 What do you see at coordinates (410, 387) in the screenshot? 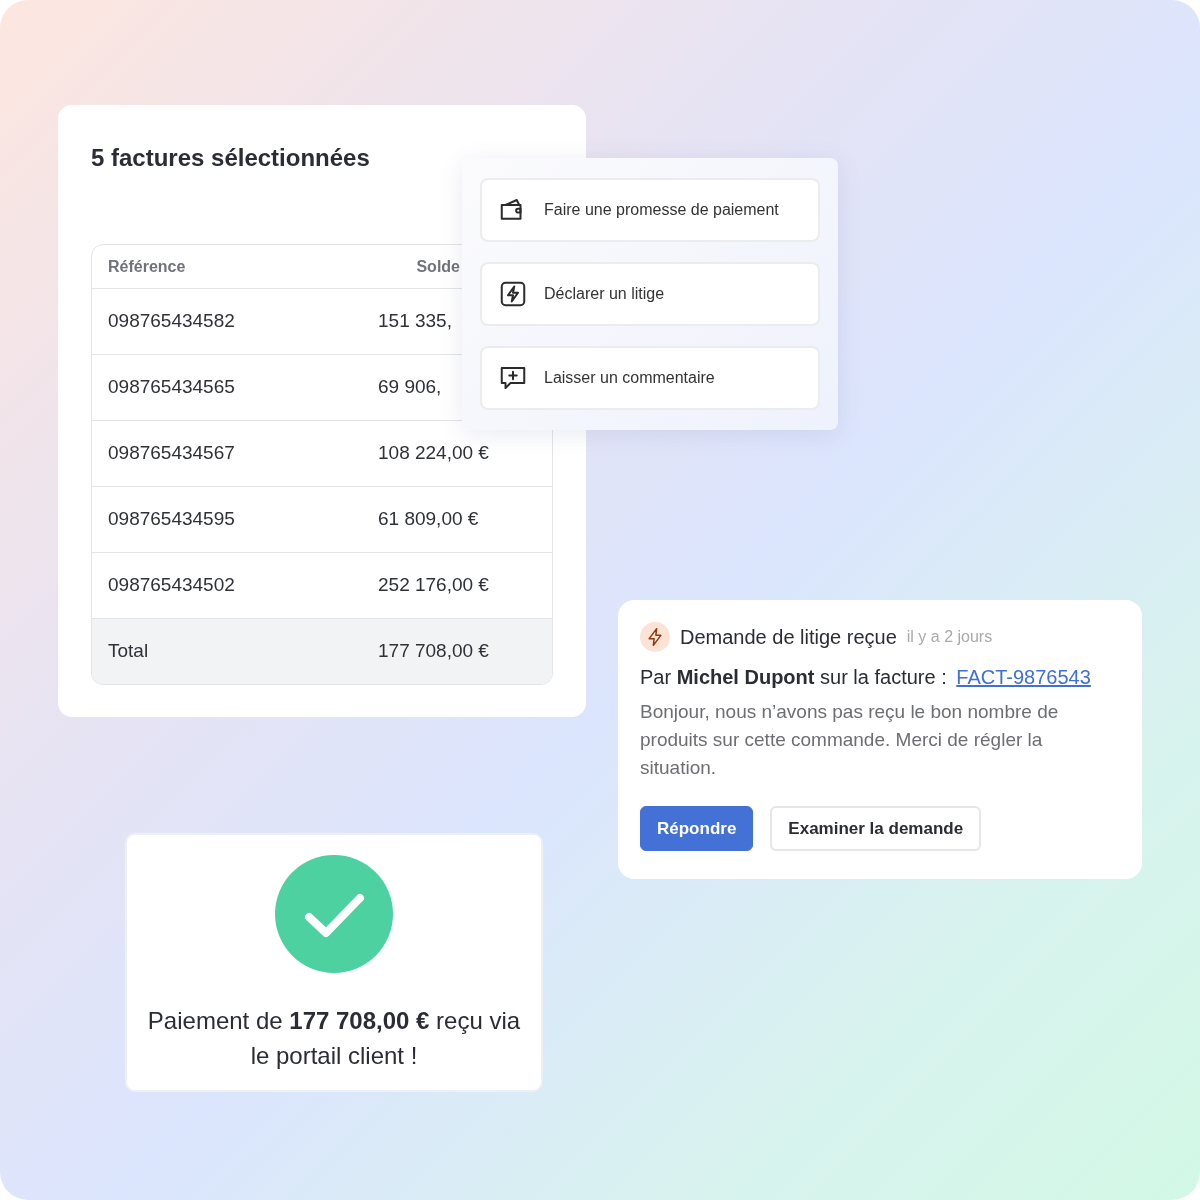
I see `table-cell-text: 69 906,` at bounding box center [410, 387].